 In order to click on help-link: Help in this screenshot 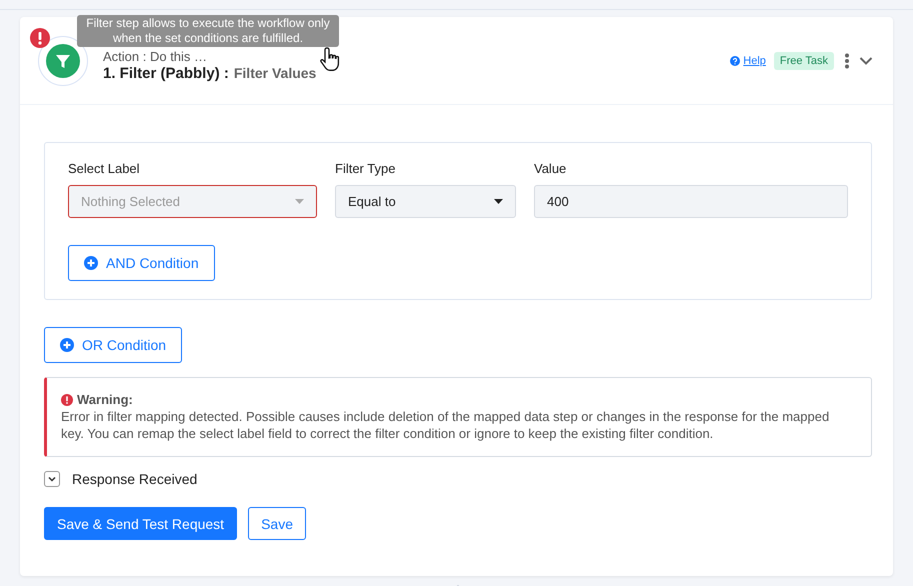, I will do `click(748, 60)`.